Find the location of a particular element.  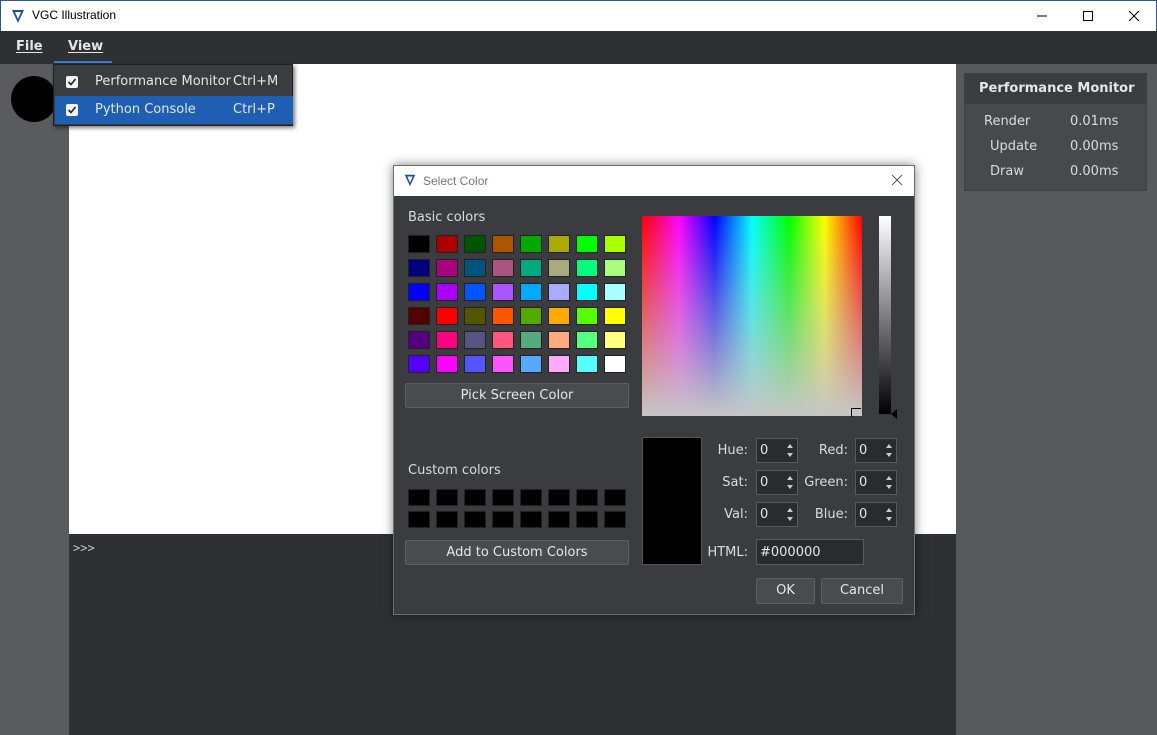

maximize-button is located at coordinates (1088, 16).